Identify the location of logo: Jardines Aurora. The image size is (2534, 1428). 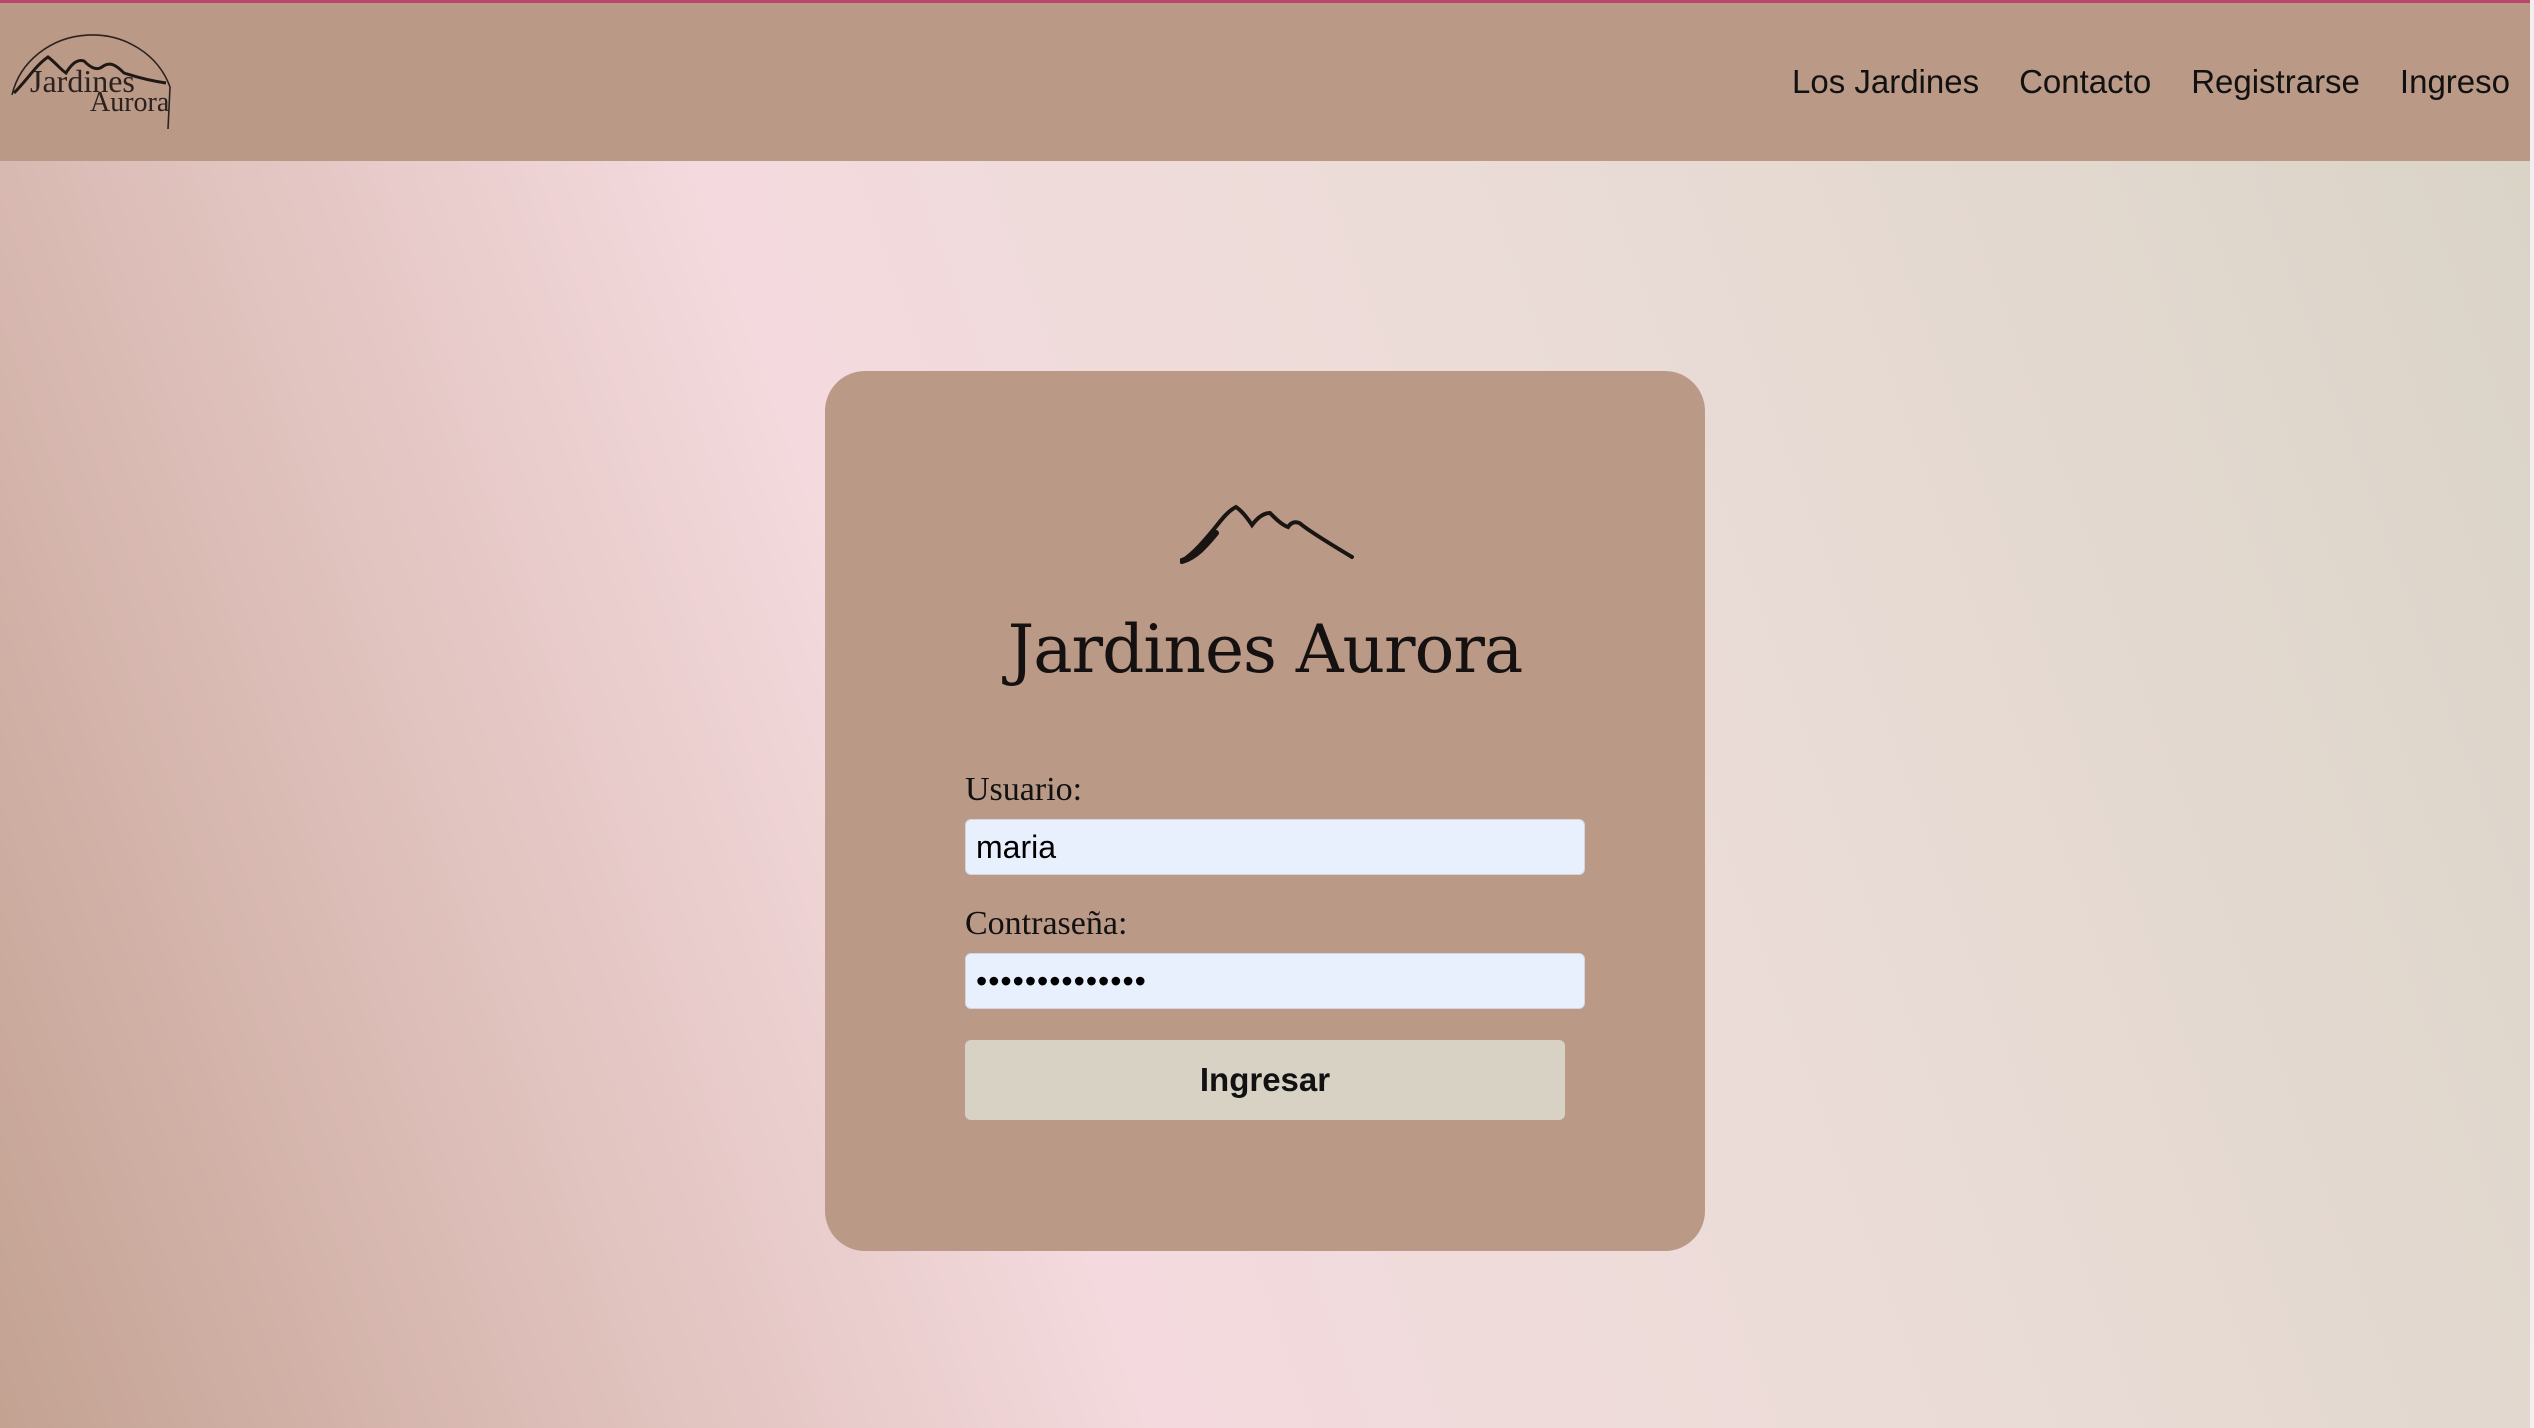
(96, 82).